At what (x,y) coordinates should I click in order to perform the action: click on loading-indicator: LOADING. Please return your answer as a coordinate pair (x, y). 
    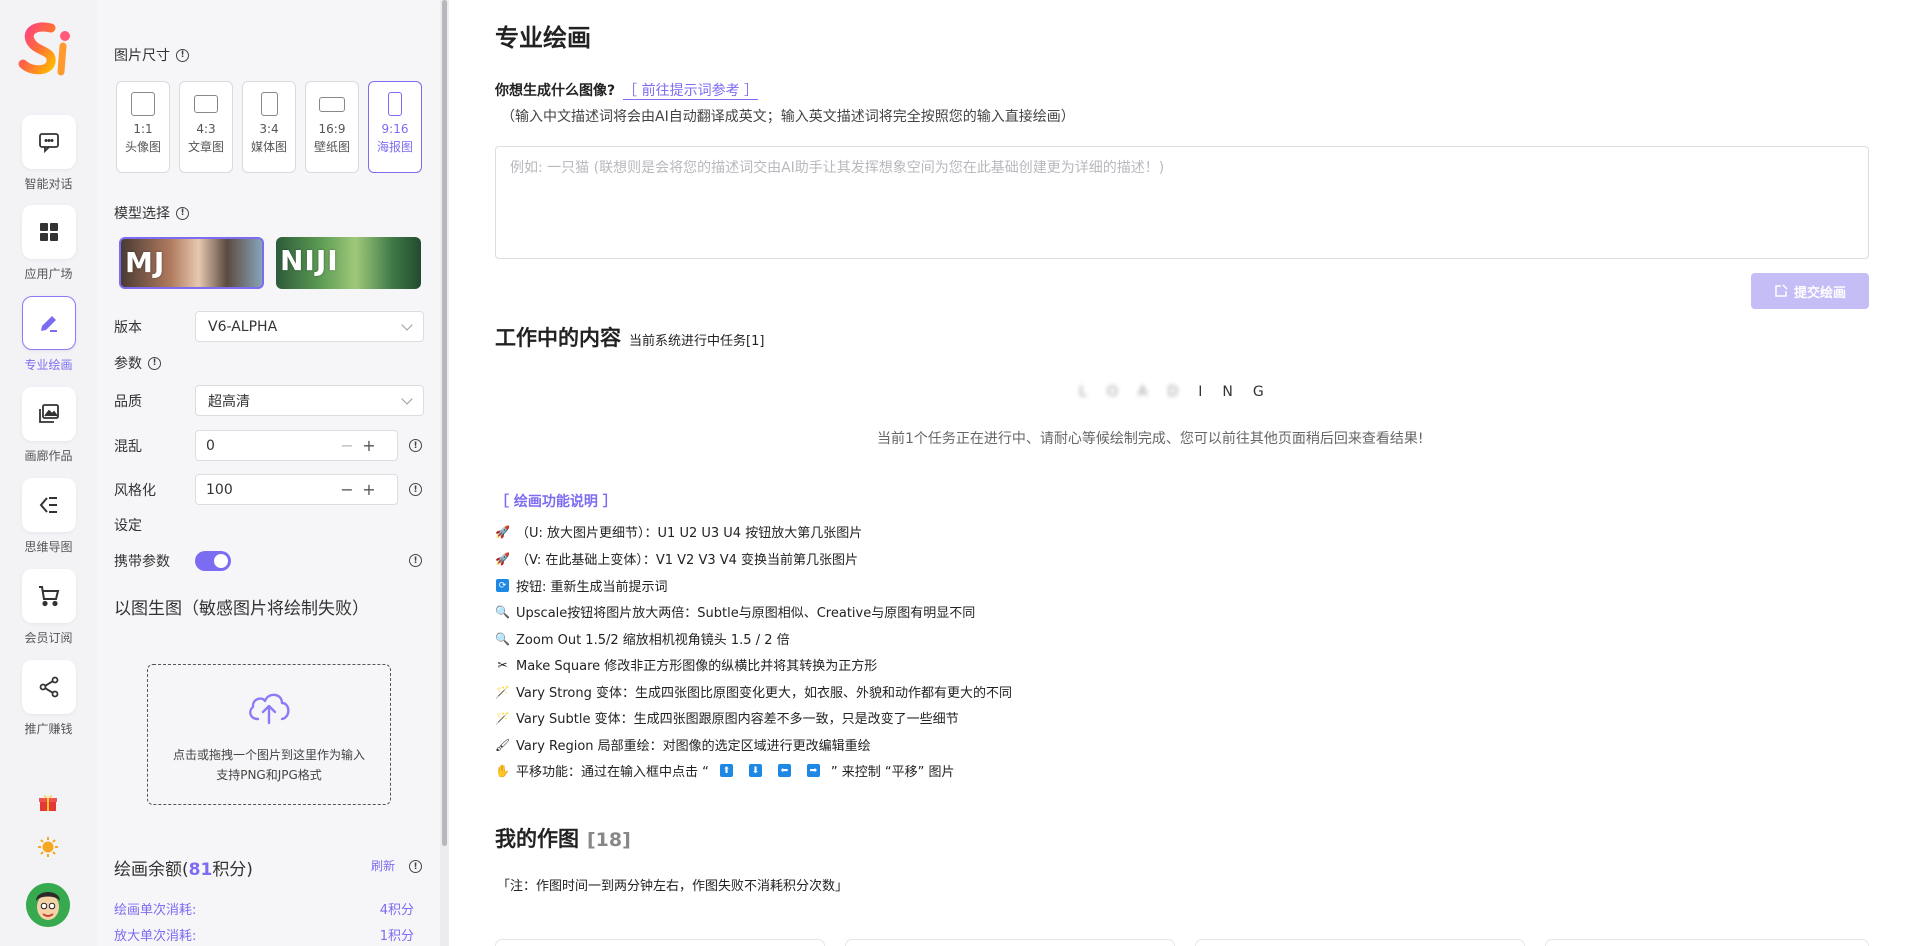
    Looking at the image, I should click on (1181, 392).